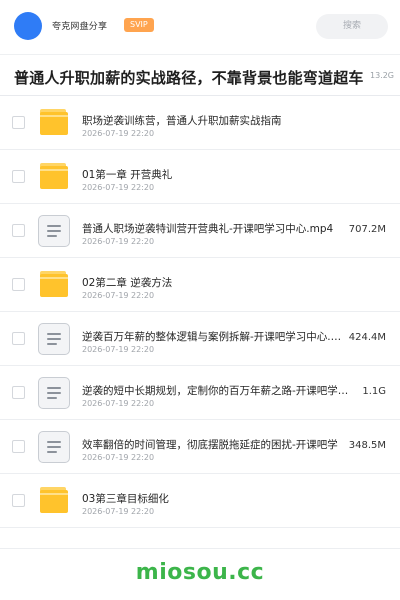 This screenshot has height=600, width=400. What do you see at coordinates (80, 27) in the screenshot?
I see `user-name: 夸克网盘分享` at bounding box center [80, 27].